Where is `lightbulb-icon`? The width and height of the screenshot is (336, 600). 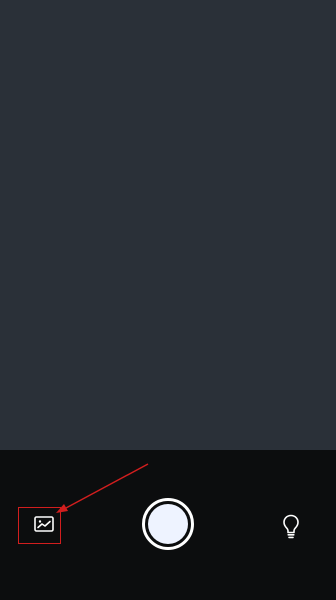
lightbulb-icon is located at coordinates (291, 527).